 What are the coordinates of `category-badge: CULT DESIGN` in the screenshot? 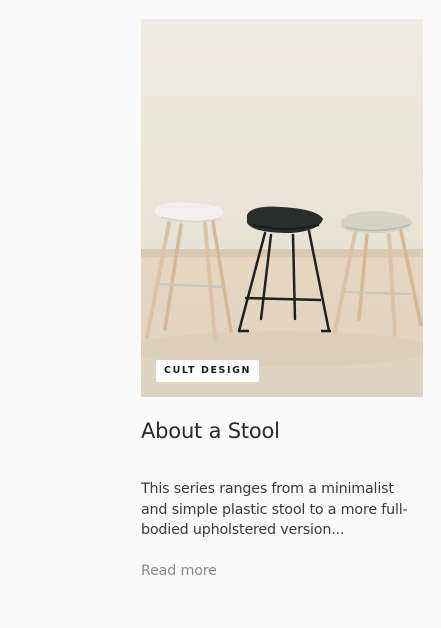 It's located at (208, 371).